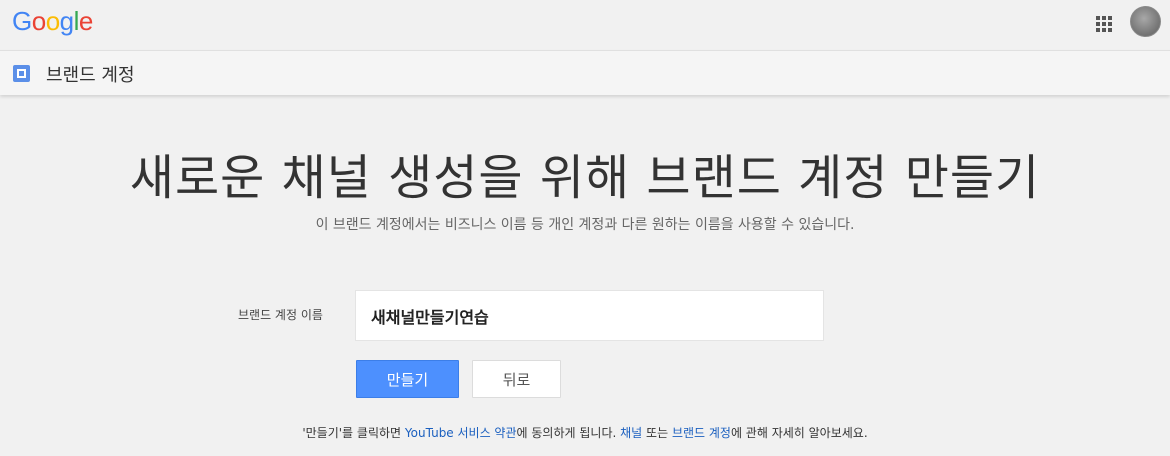 The height and width of the screenshot is (456, 1170). I want to click on brand-name-input, so click(589, 315).